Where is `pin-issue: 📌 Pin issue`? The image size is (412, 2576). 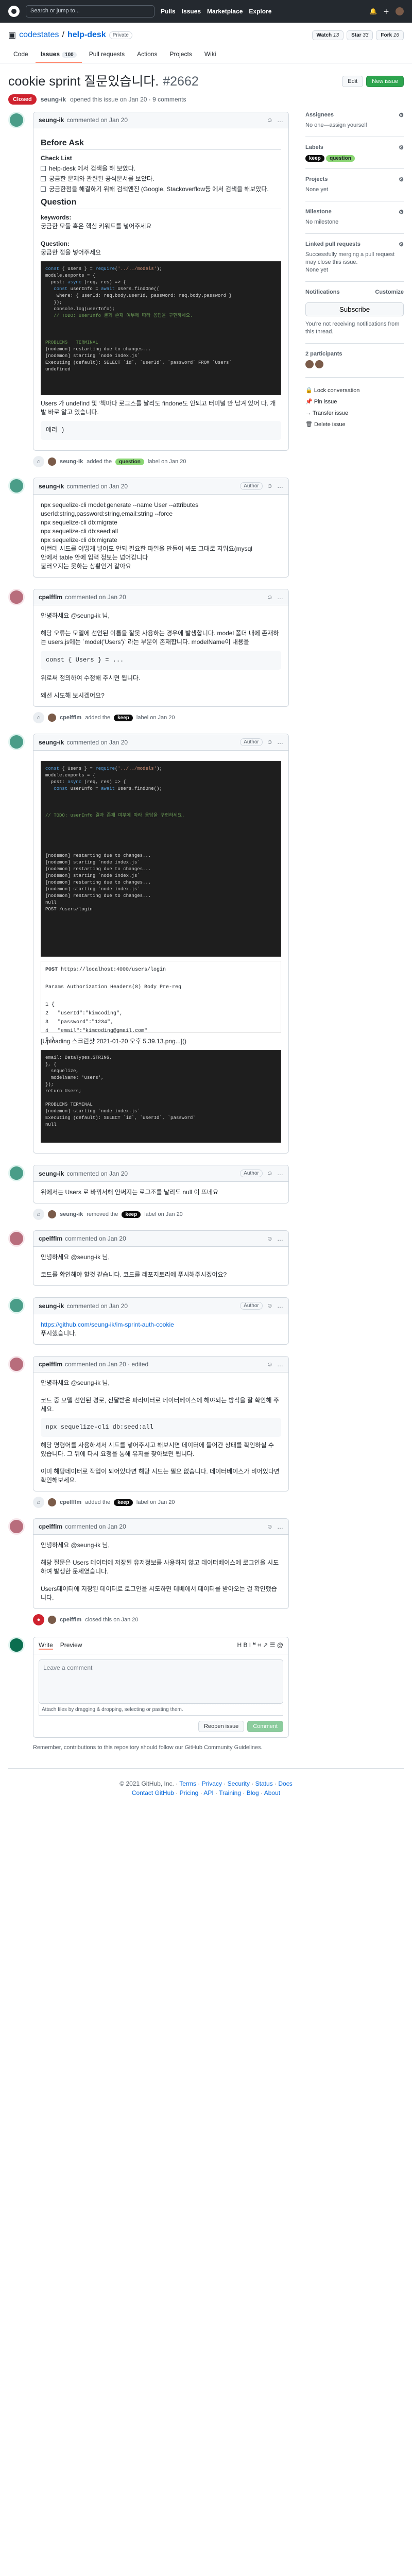
pin-issue: 📌 Pin issue is located at coordinates (354, 402).